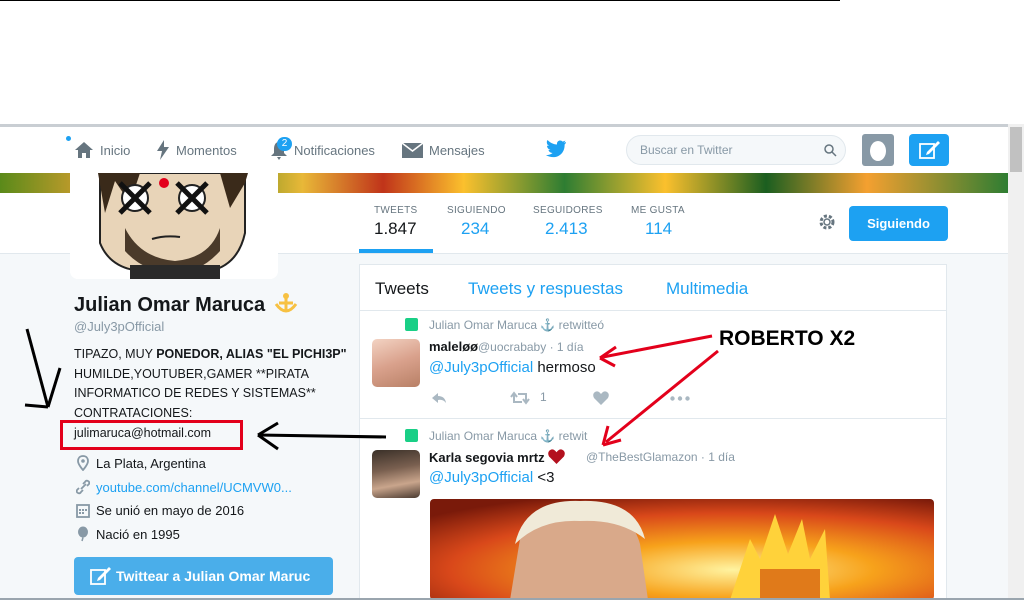 Image resolution: width=1024 pixels, height=600 pixels. Describe the element at coordinates (573, 436) in the screenshot. I see `retweet-label: retwit` at that location.